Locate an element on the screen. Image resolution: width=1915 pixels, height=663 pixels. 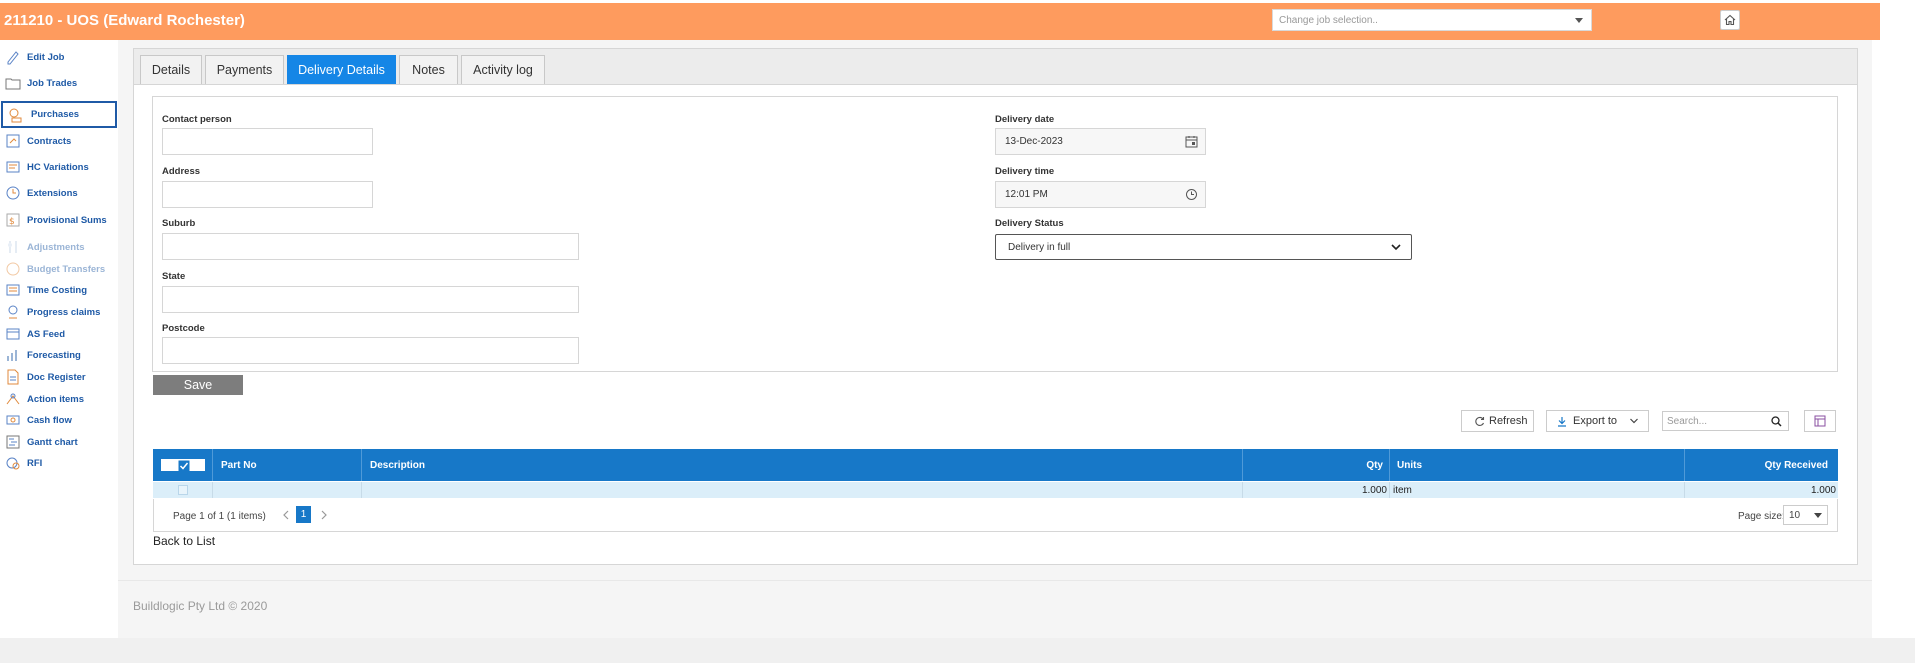
address-field is located at coordinates (267, 194).